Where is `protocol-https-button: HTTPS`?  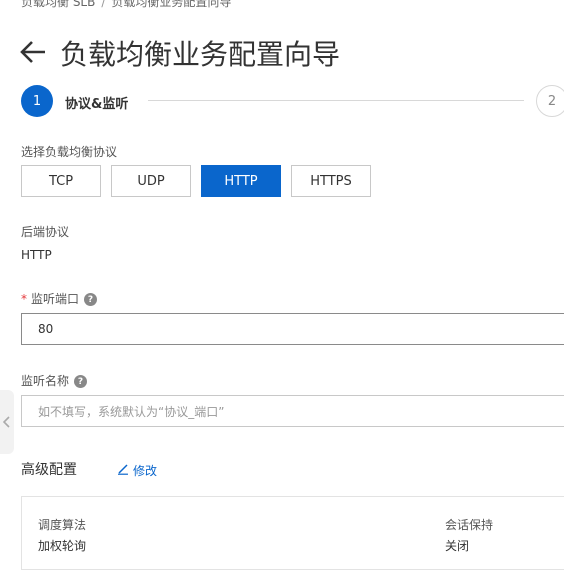 protocol-https-button: HTTPS is located at coordinates (331, 181).